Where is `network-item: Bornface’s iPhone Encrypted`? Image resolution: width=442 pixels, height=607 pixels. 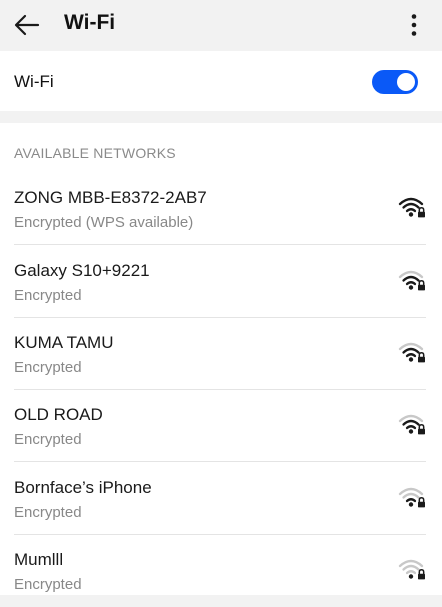 network-item: Bornface’s iPhone Encrypted is located at coordinates (221, 499).